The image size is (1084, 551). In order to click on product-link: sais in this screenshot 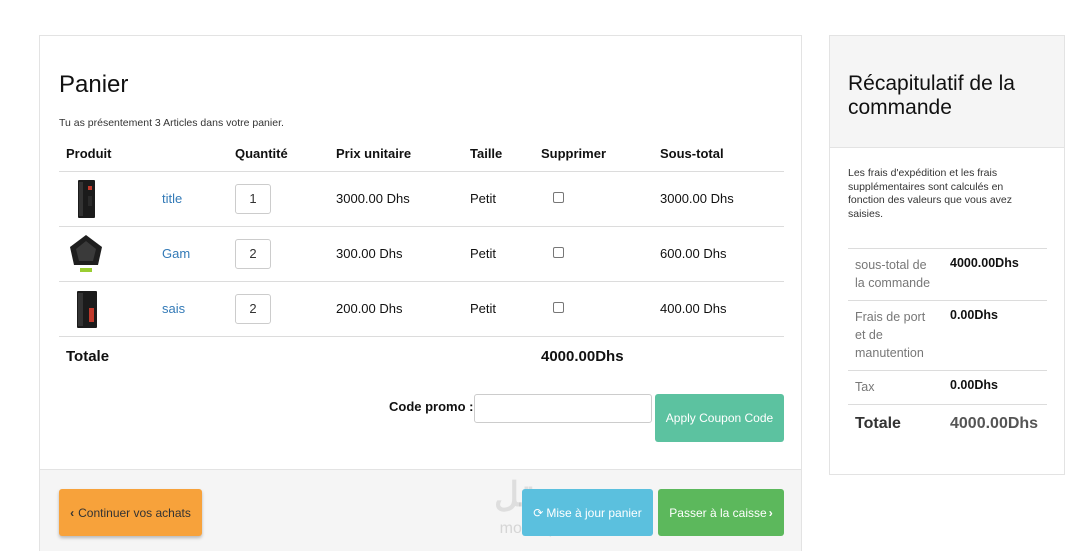, I will do `click(173, 308)`.